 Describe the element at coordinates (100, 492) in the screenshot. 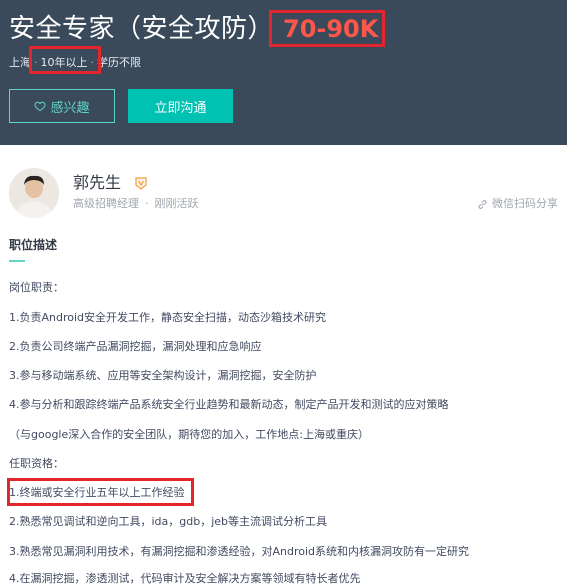

I see `requirement-highlight-box` at that location.